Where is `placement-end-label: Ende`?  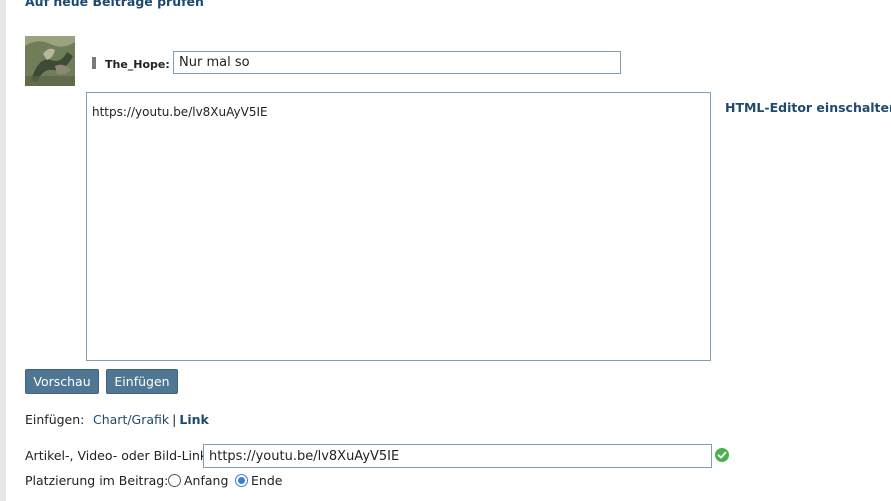
placement-end-label: Ende is located at coordinates (266, 480).